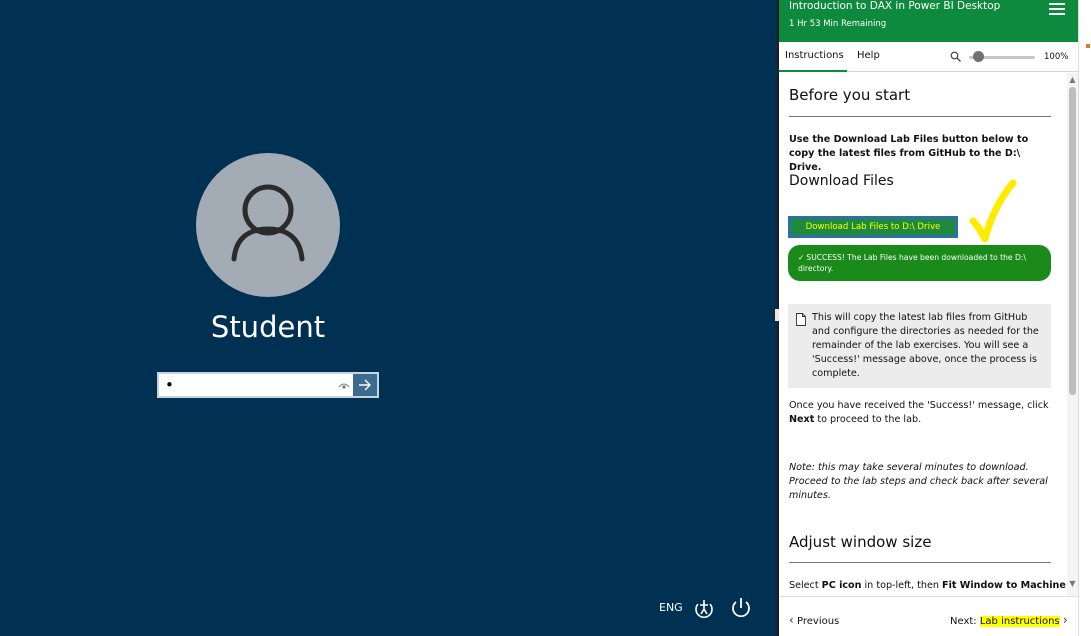 Image resolution: width=1091 pixels, height=636 pixels. I want to click on username-label: Student, so click(268, 327).